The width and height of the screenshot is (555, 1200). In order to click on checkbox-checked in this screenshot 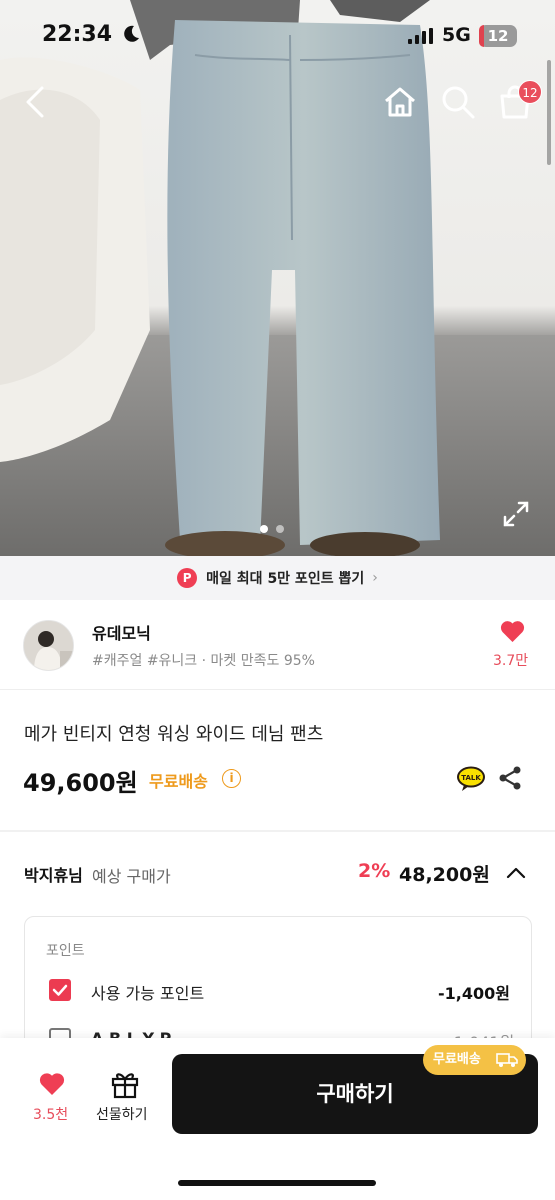, I will do `click(60, 990)`.